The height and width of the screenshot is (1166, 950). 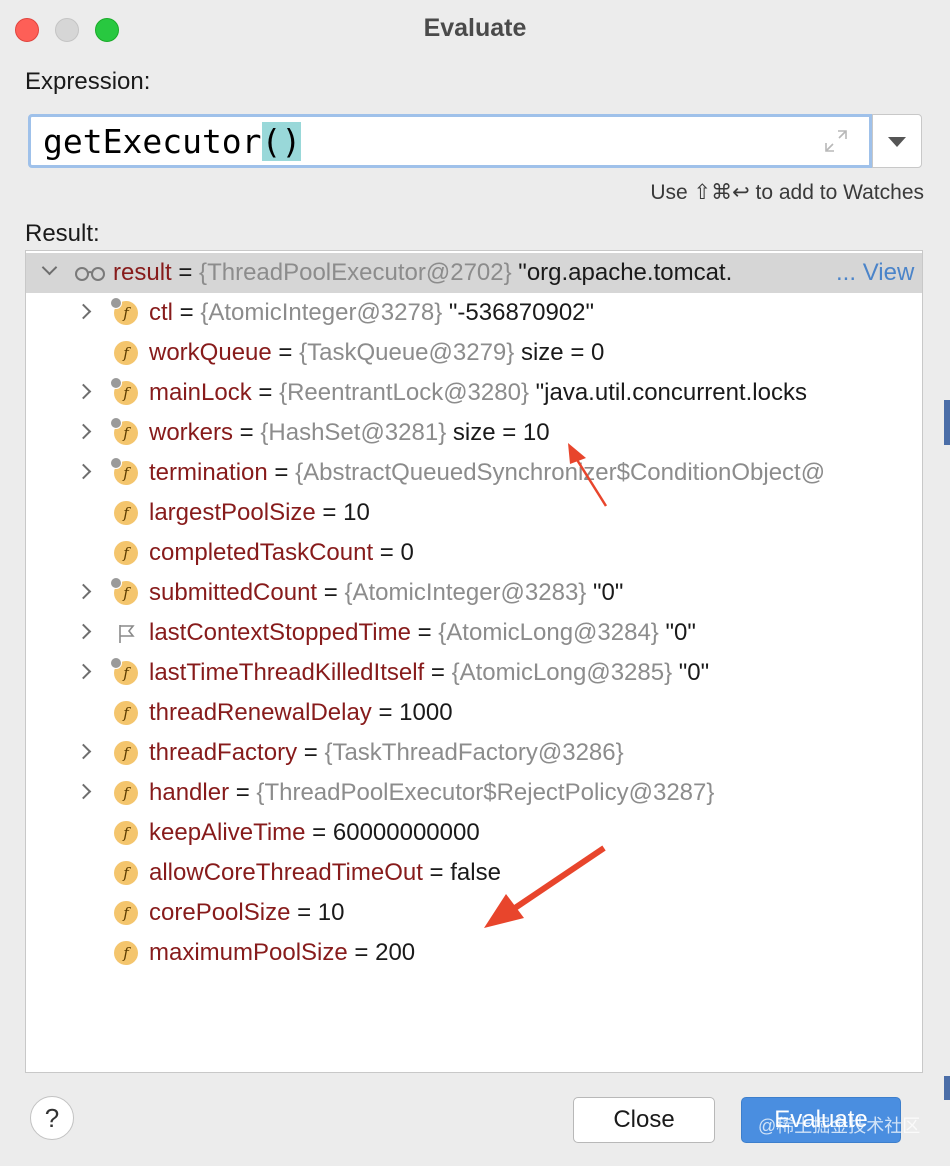 I want to click on tree-row-text: largestPoolSize = 10, so click(x=259, y=512).